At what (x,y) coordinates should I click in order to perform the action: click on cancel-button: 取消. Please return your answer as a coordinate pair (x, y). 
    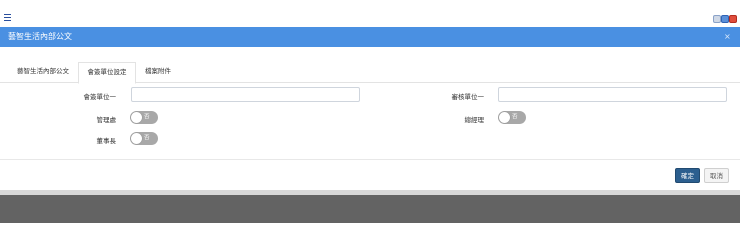
    Looking at the image, I should click on (716, 175).